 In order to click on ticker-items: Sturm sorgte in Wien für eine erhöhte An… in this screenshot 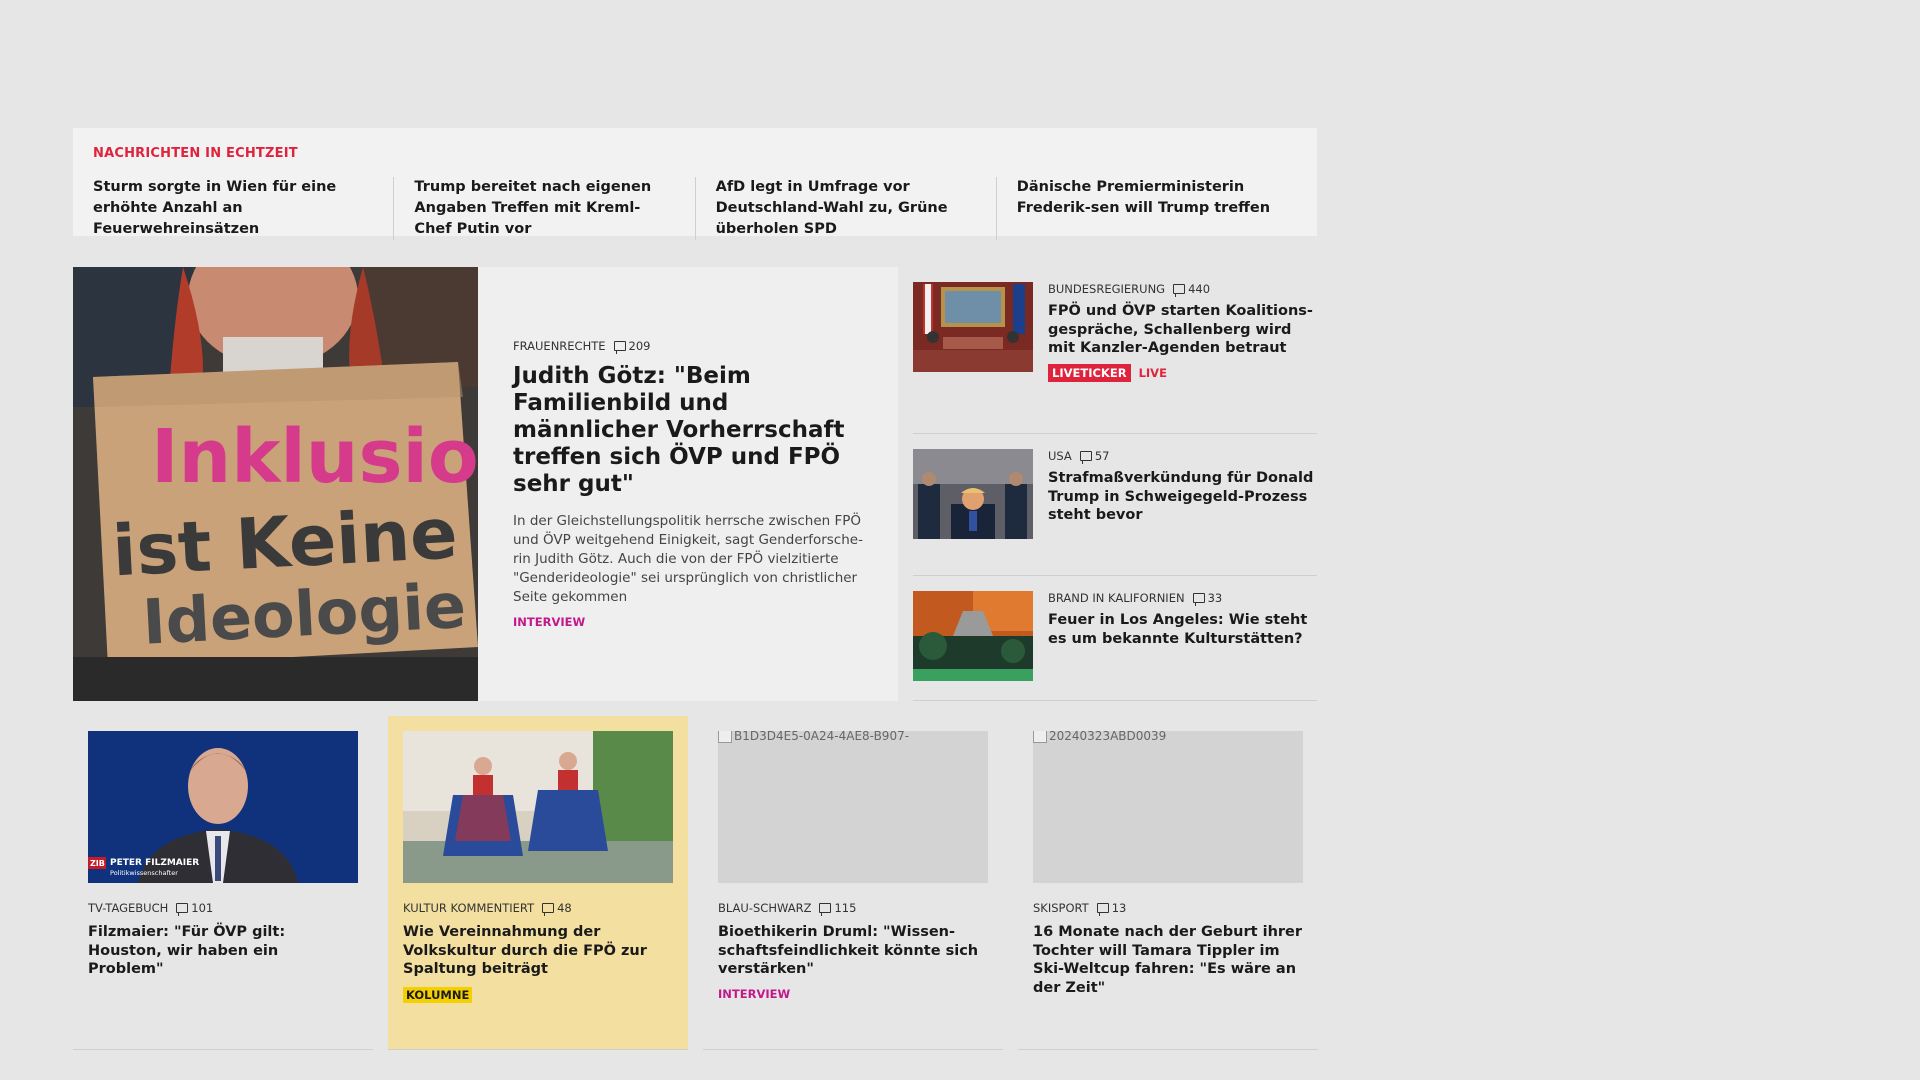, I will do `click(695, 208)`.